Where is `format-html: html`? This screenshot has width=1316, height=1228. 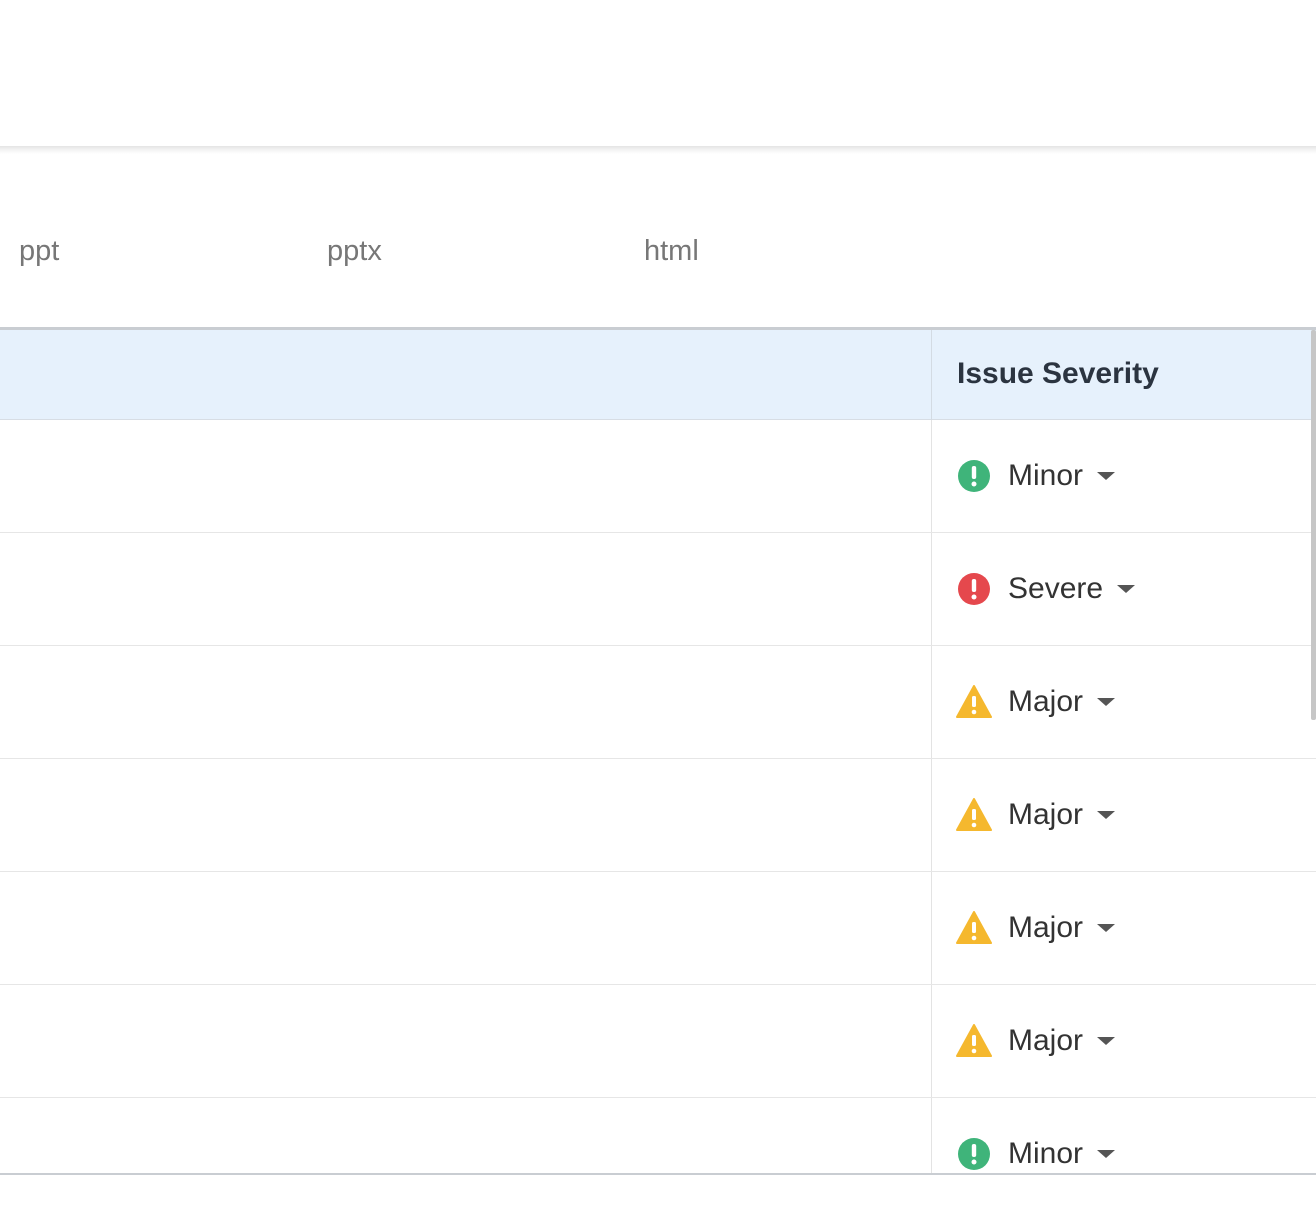 format-html: html is located at coordinates (671, 251).